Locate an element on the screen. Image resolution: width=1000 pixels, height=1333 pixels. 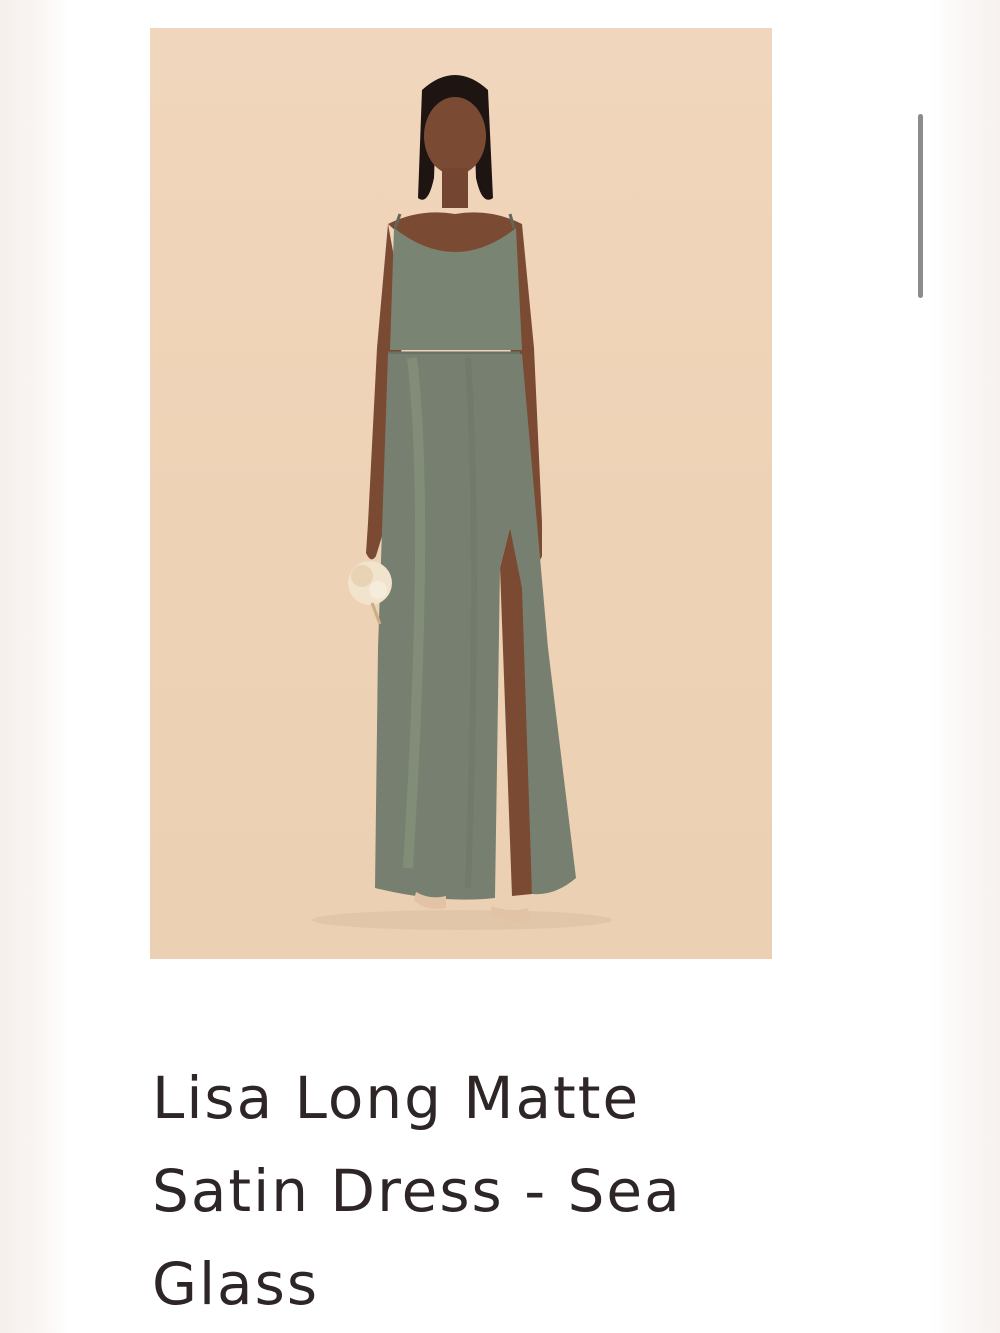
vertical-scrollbar is located at coordinates (921, 206).